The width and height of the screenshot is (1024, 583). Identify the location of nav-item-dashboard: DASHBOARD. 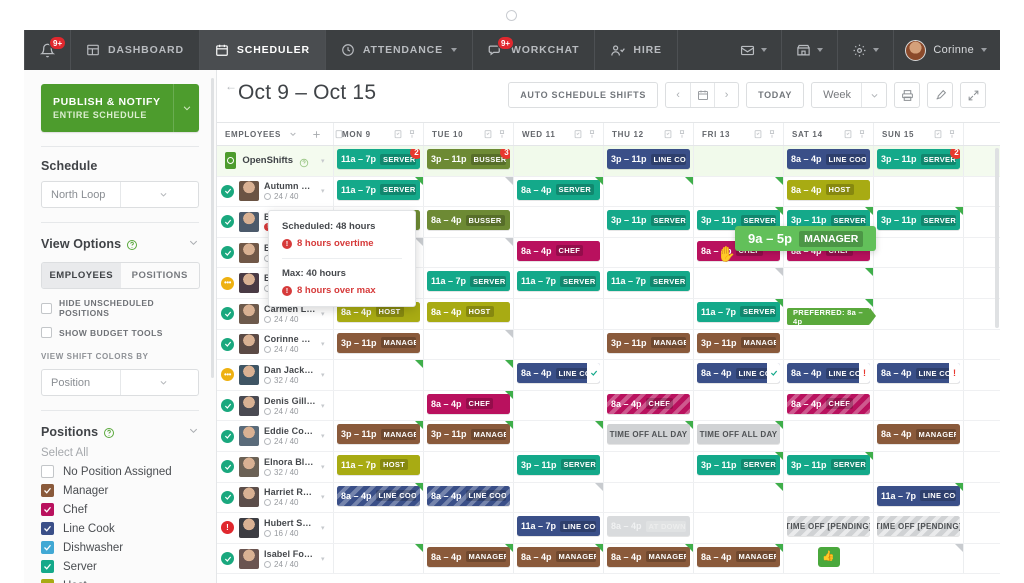
(135, 50).